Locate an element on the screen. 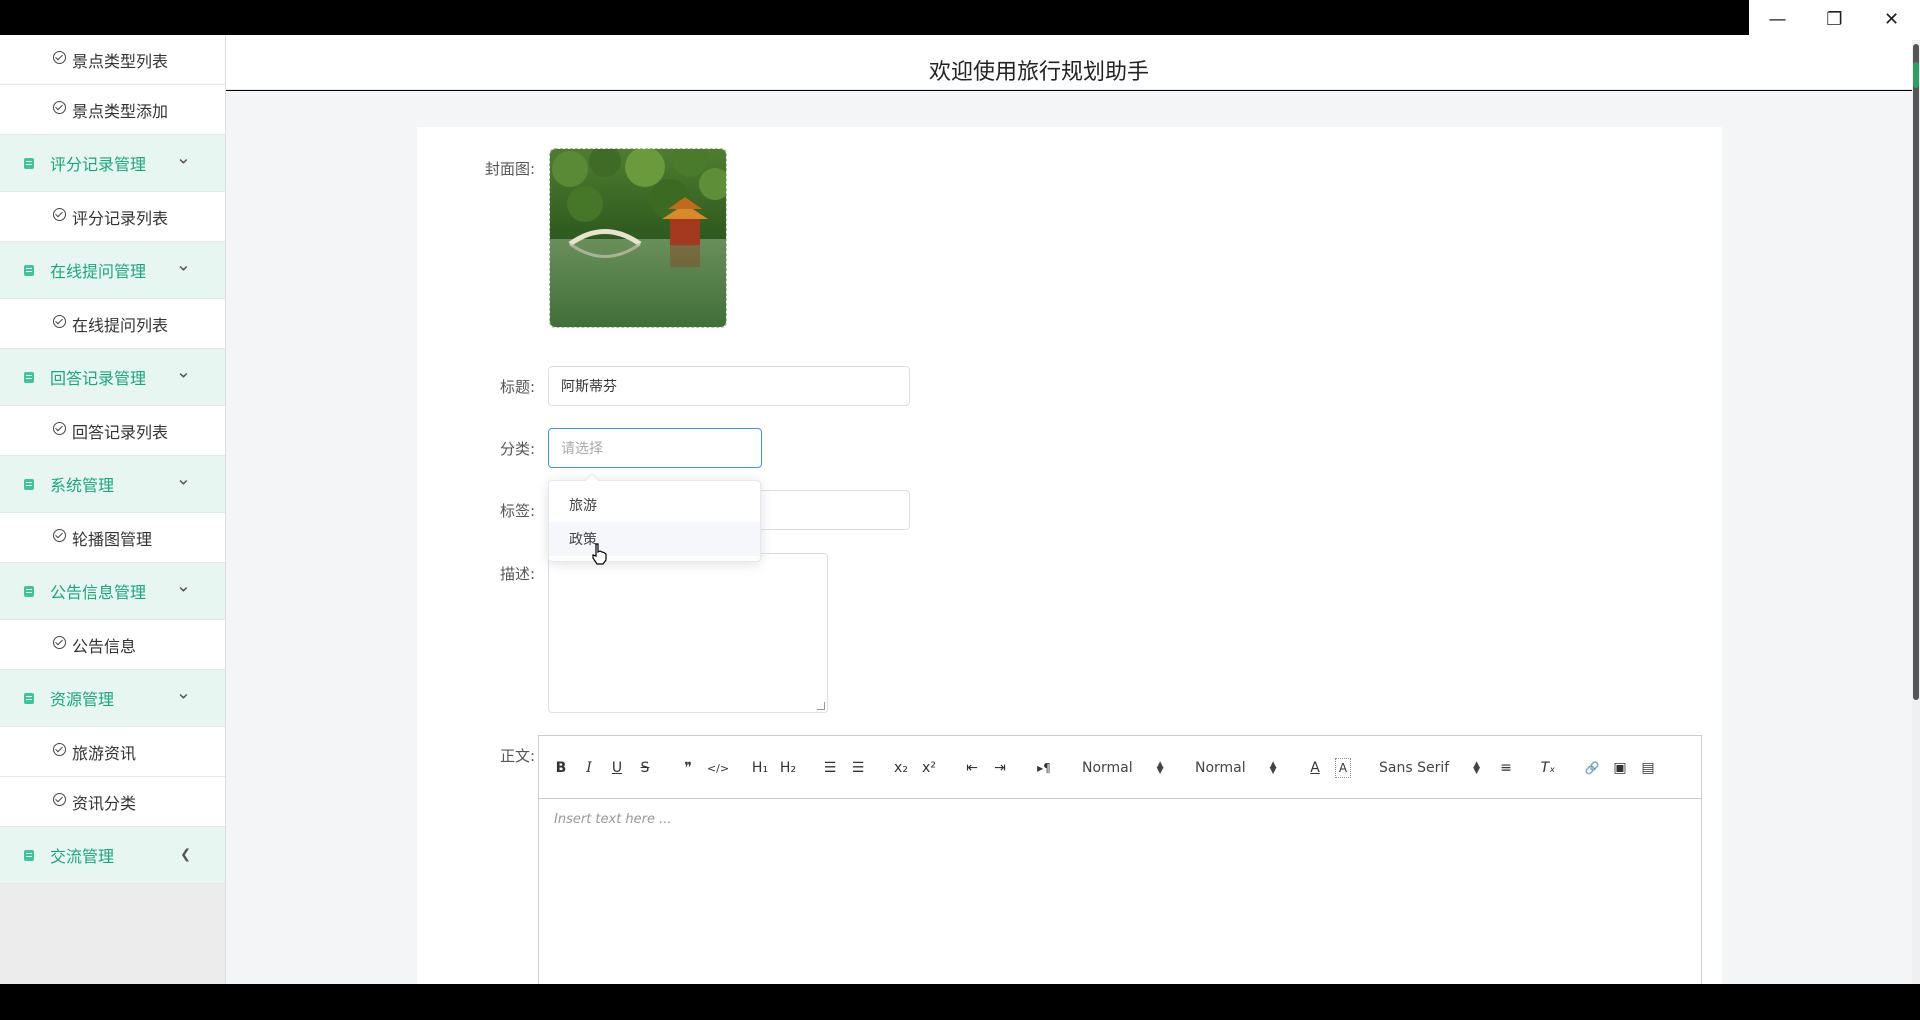  cover-image-upload is located at coordinates (638, 238).